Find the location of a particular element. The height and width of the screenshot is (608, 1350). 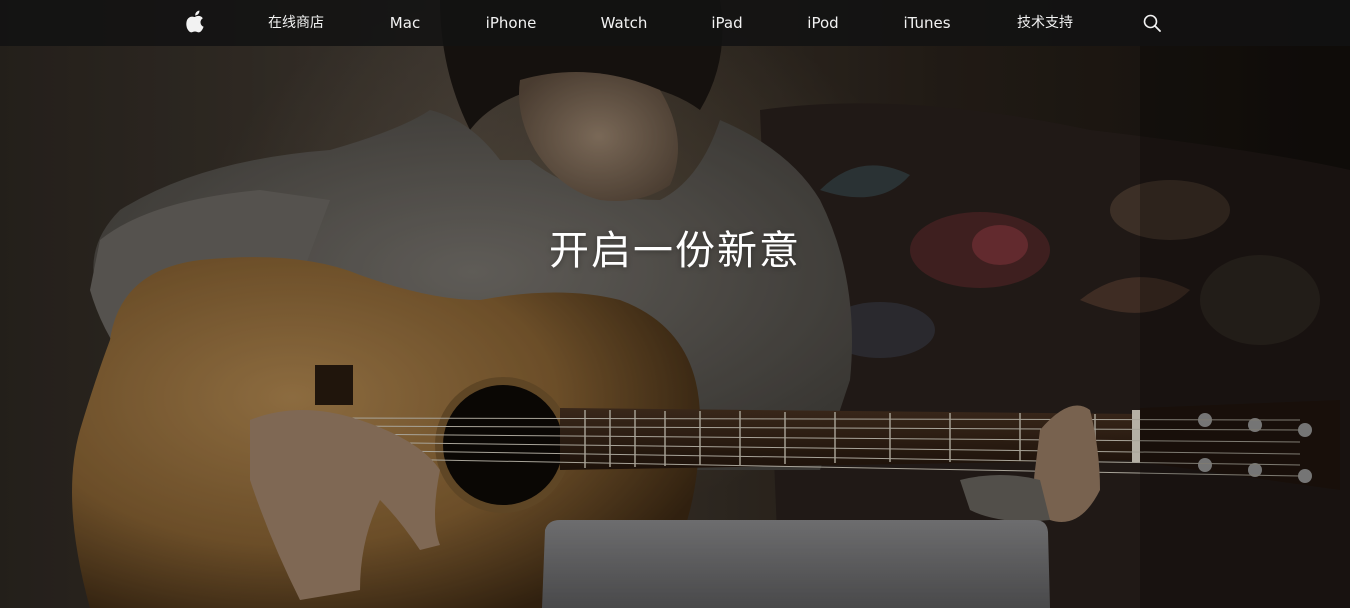

nav-item-itunes: iTunes is located at coordinates (926, 23).